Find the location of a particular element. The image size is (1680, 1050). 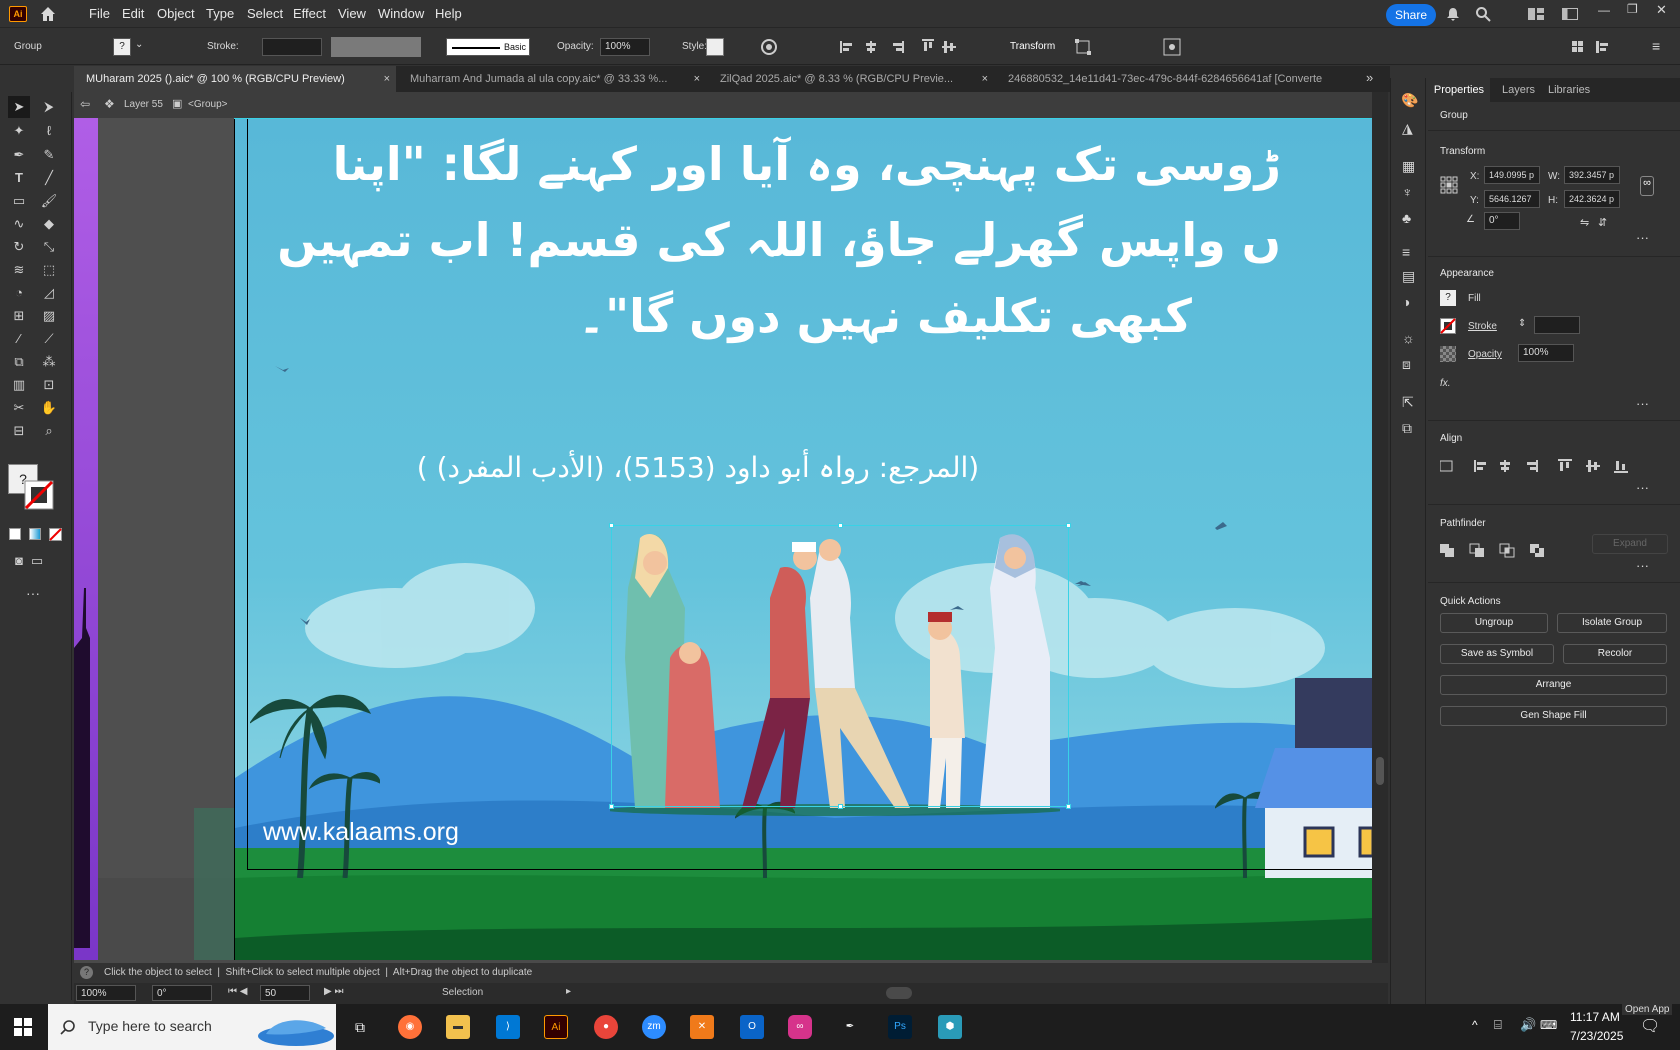

transform-link: Transform is located at coordinates (1032, 46).